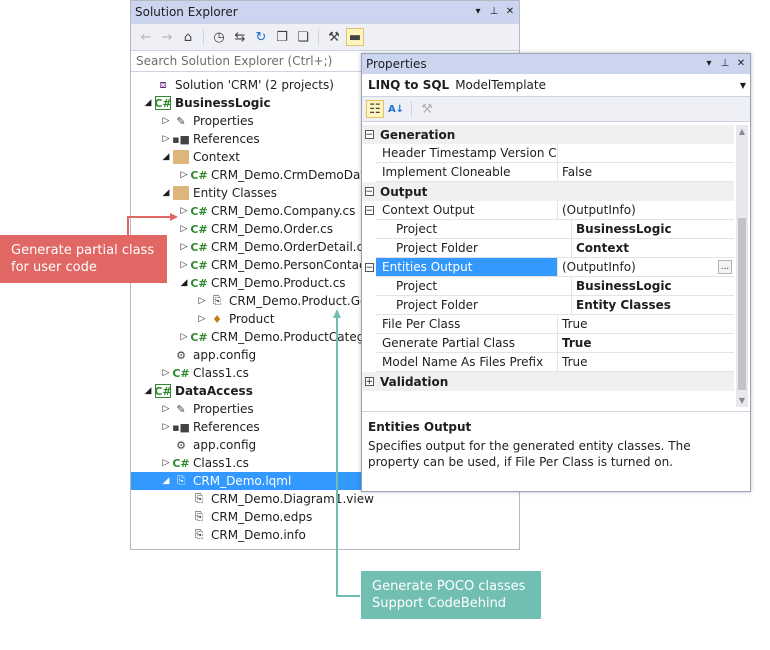 The width and height of the screenshot is (770, 650). What do you see at coordinates (83, 259) in the screenshot?
I see `callout-partial-class: Generate partial class for user code` at bounding box center [83, 259].